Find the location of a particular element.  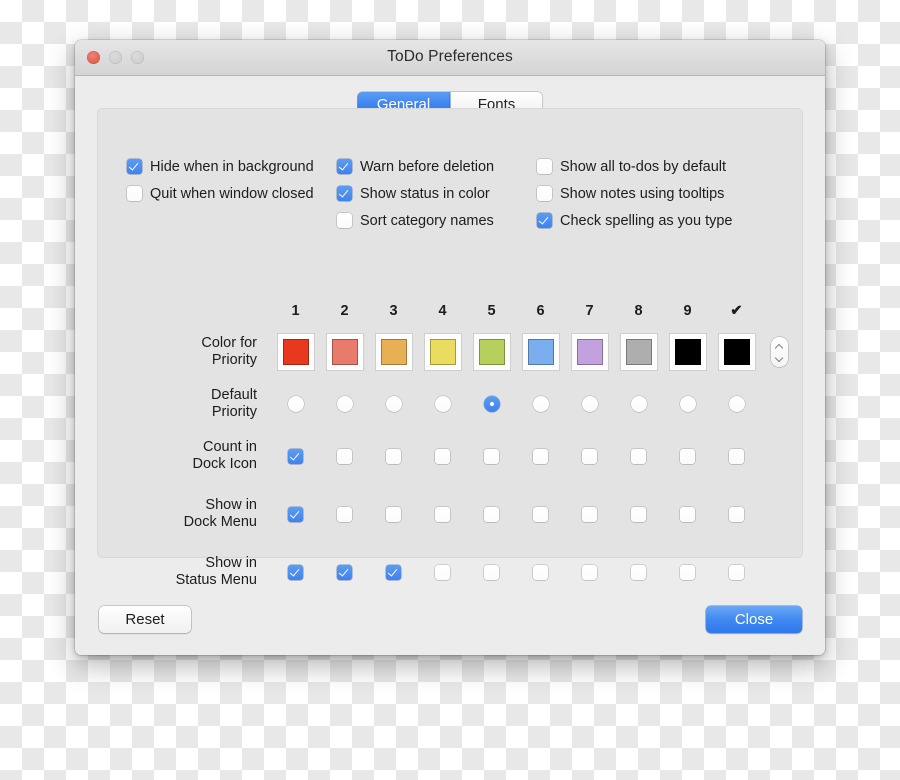

row-default-priority: Default Priority is located at coordinates (450, 403).